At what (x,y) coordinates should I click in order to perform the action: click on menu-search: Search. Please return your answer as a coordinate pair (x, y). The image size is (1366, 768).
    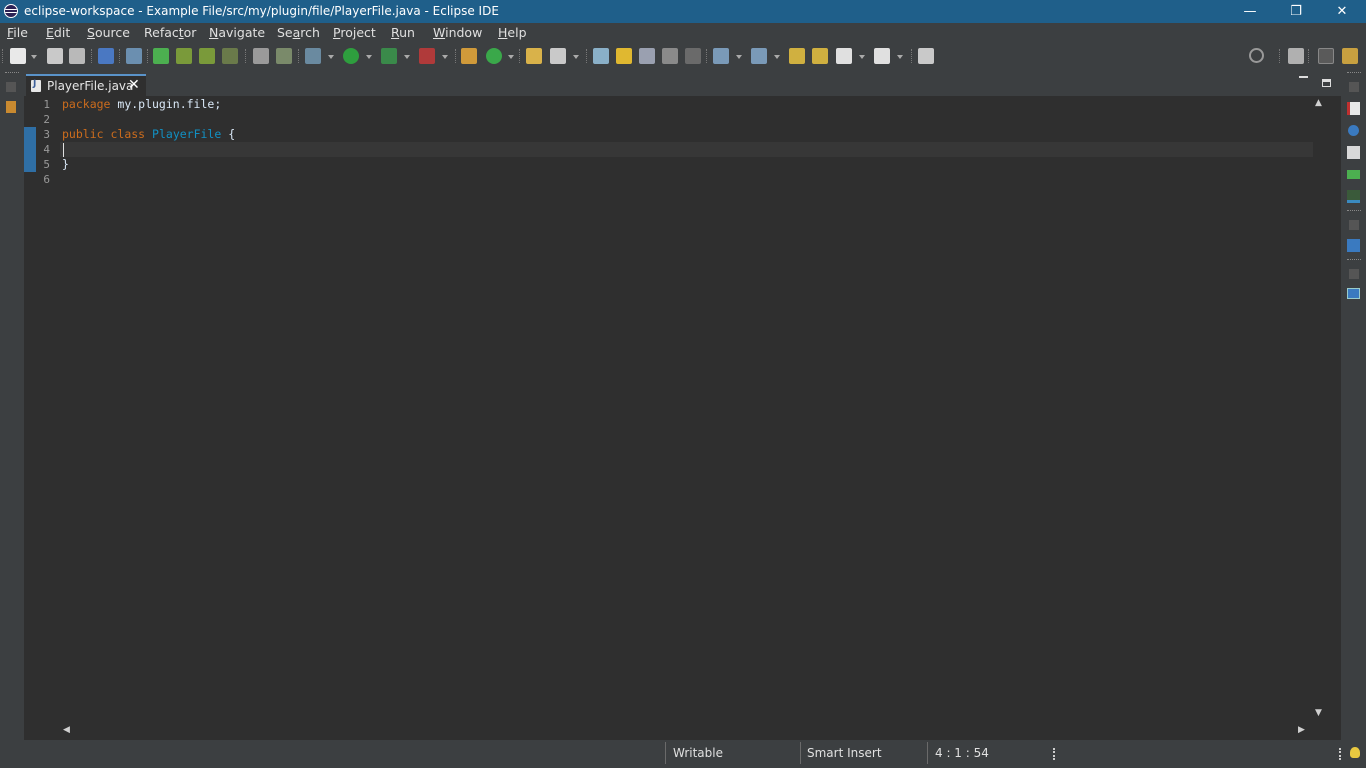
    Looking at the image, I should click on (298, 32).